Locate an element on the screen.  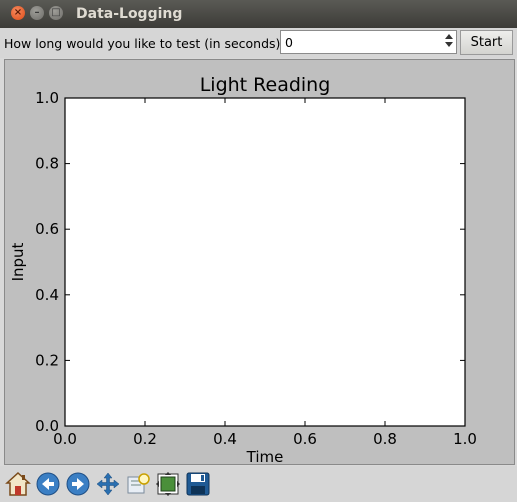
duration-spinbox: 0 is located at coordinates (368, 42).